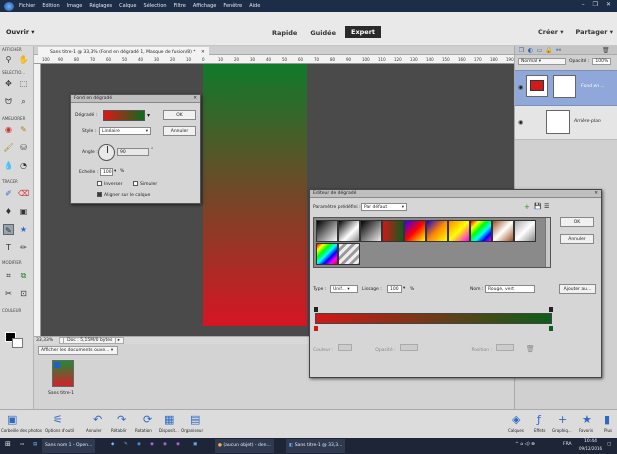 The width and height of the screenshot is (617, 454). Describe the element at coordinates (232, 6) in the screenshot. I see `menu-fenetre: Fenêtre` at that location.